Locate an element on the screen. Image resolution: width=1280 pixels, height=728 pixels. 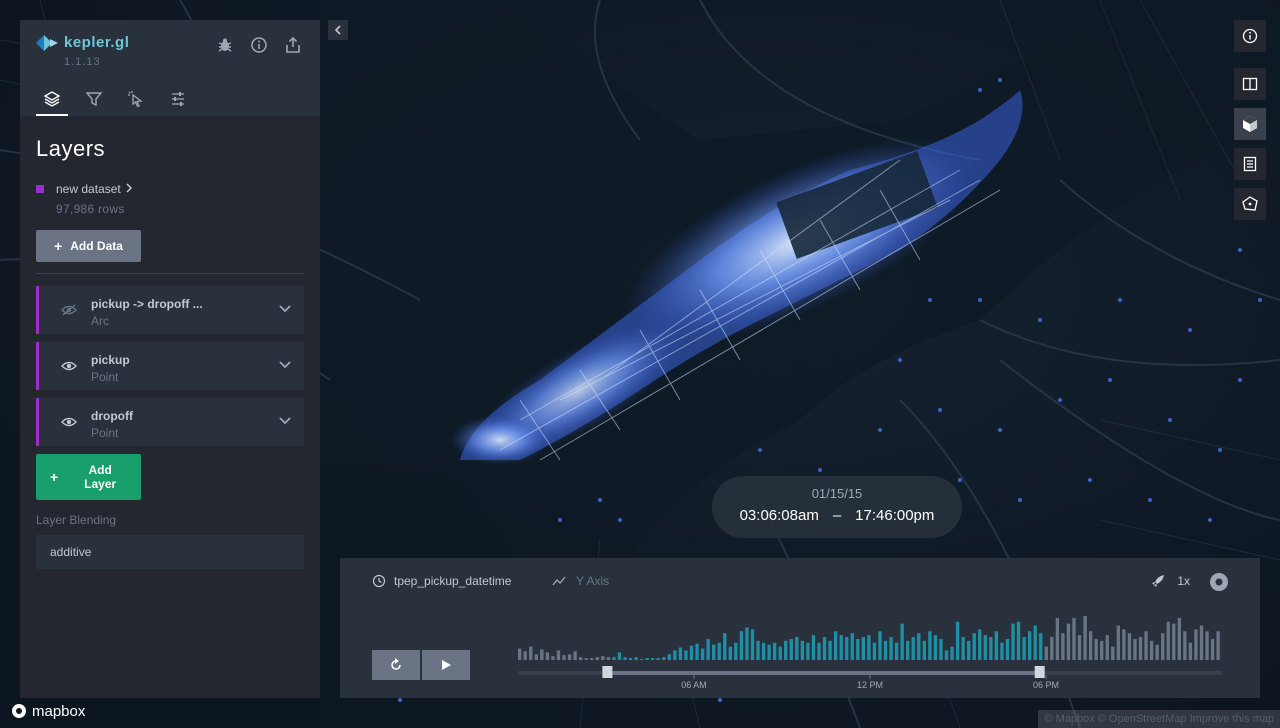
playback-speed: 1x is located at coordinates (1170, 581).